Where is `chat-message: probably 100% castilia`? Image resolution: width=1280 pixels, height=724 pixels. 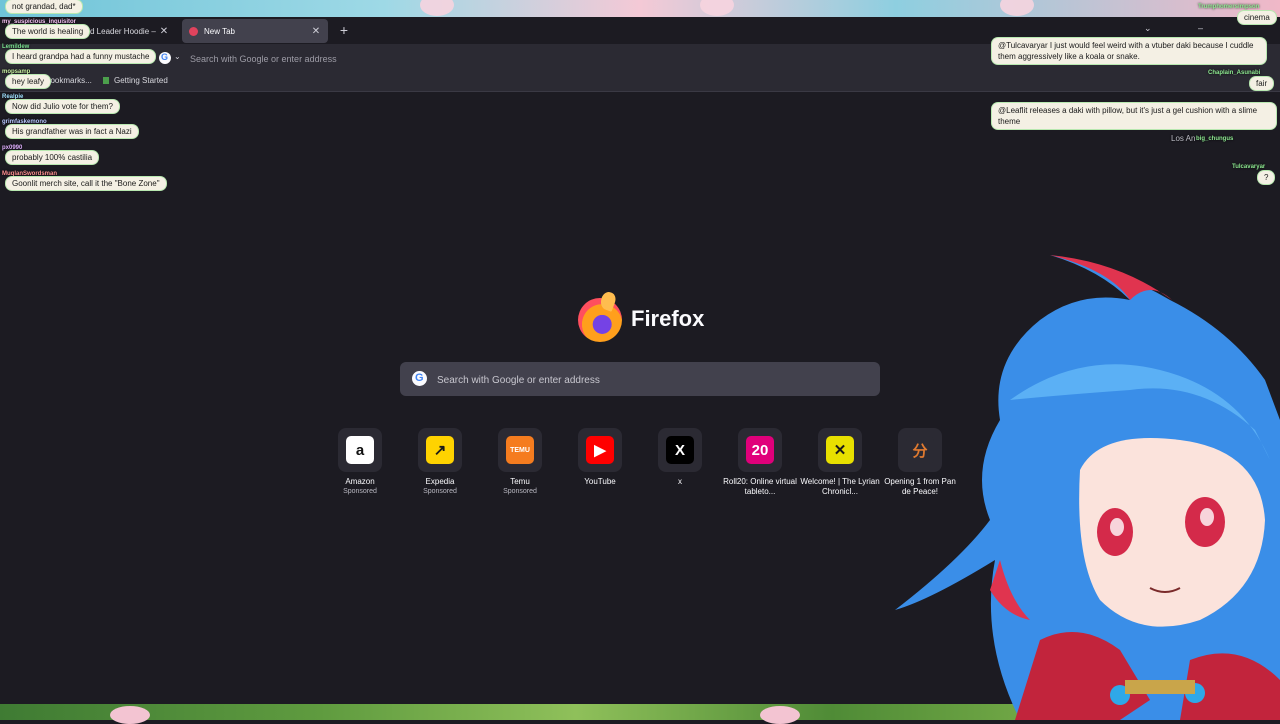
chat-message: probably 100% castilia is located at coordinates (52, 157).